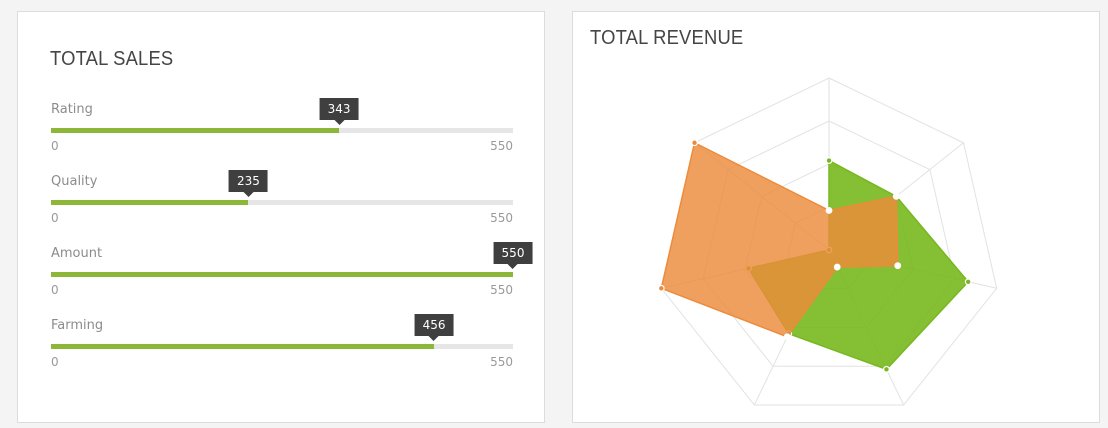  I want to click on sales-bar-label: Rating, so click(72, 109).